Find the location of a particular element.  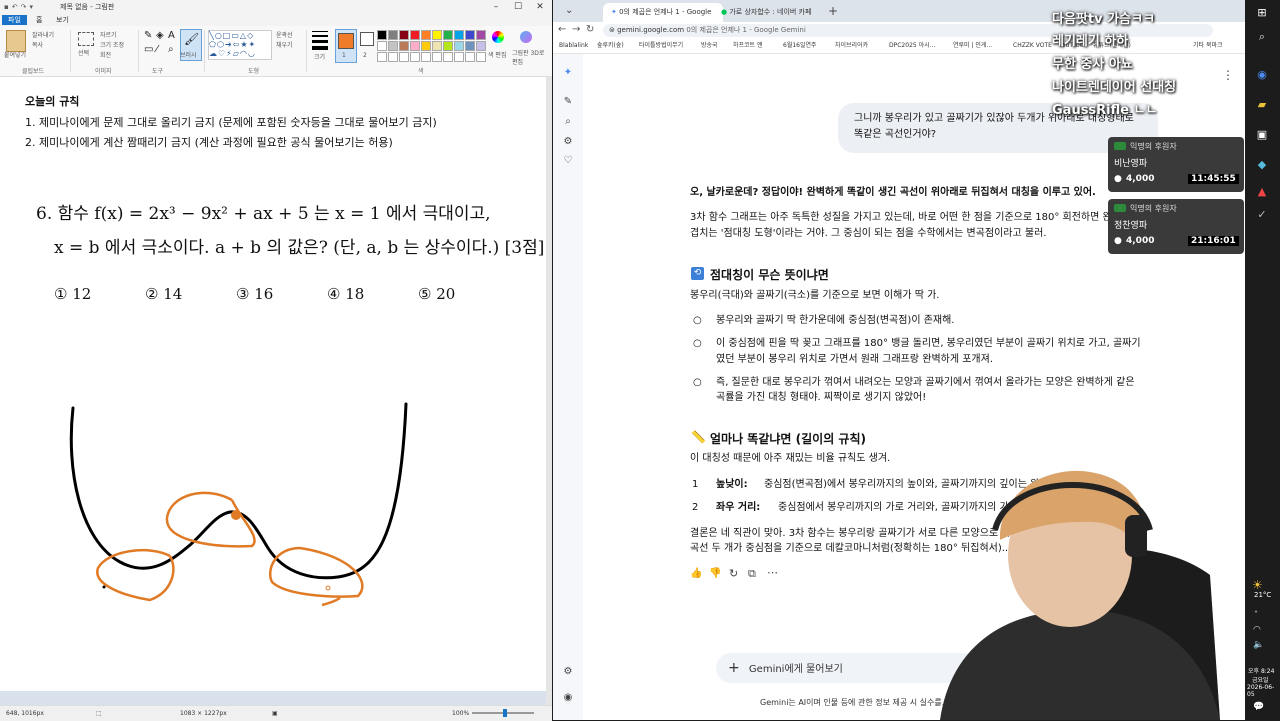

section1-lead: 봉우리(극대)와 골짜기(극소)를 기준으로 보면 이해가 딱 가. is located at coordinates (815, 295).